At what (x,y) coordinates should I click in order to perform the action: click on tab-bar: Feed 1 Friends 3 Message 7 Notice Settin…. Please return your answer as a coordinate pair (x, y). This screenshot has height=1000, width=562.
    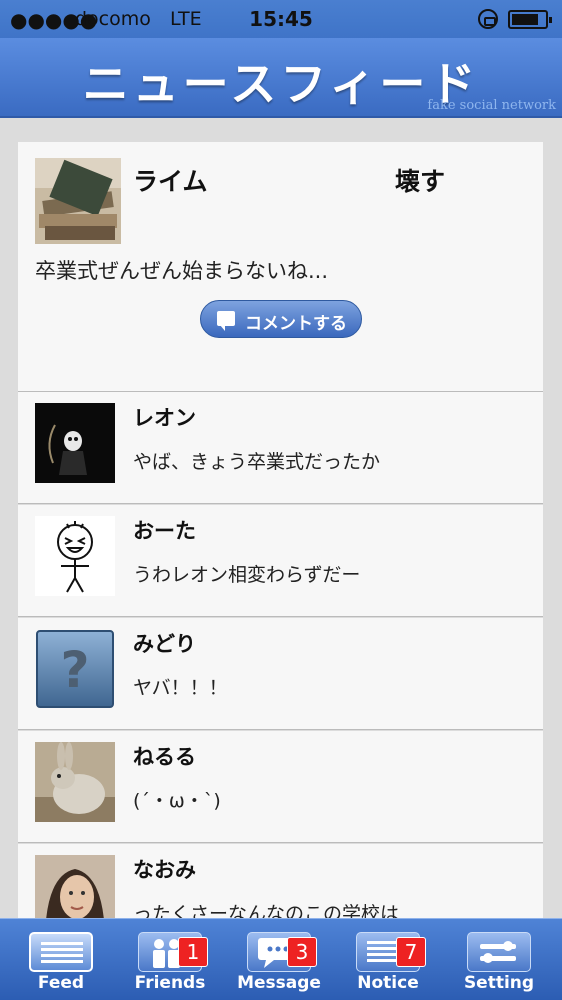
    Looking at the image, I should click on (281, 959).